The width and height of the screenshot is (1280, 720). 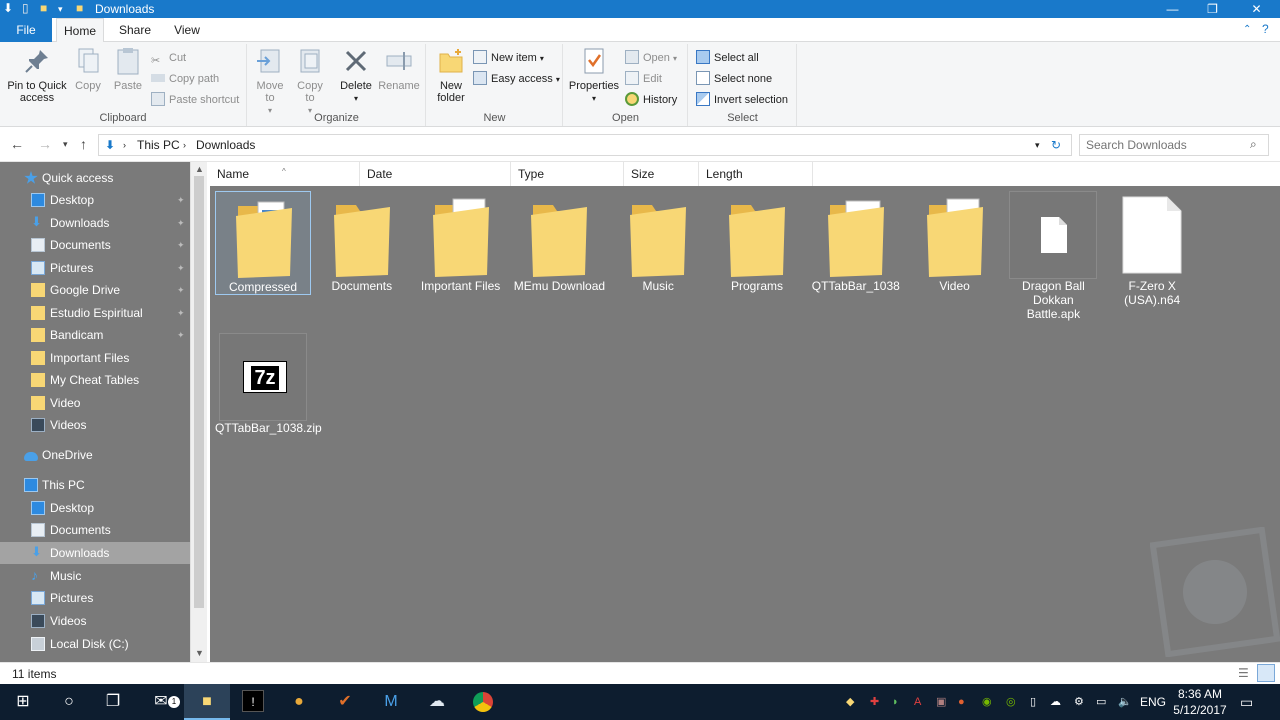 What do you see at coordinates (80, 30) in the screenshot?
I see `tab-home: Home` at bounding box center [80, 30].